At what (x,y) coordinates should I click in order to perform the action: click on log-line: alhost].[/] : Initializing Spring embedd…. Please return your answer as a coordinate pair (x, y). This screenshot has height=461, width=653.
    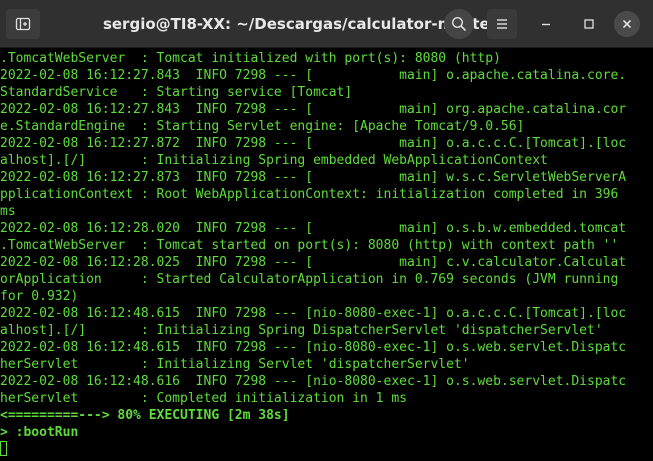
    Looking at the image, I should click on (274, 160).